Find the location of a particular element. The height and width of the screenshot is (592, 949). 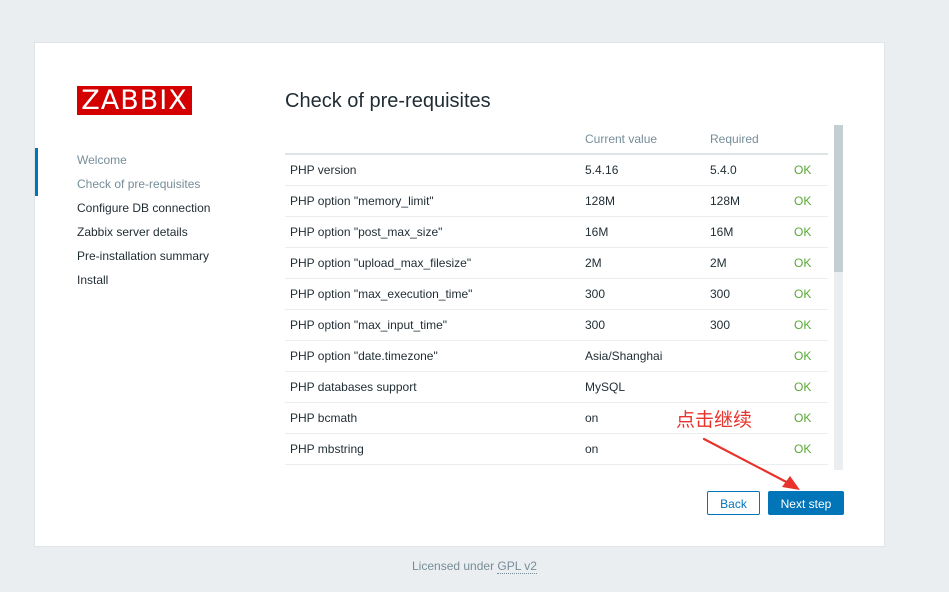

annotation-arrow-icon is located at coordinates (751, 463).